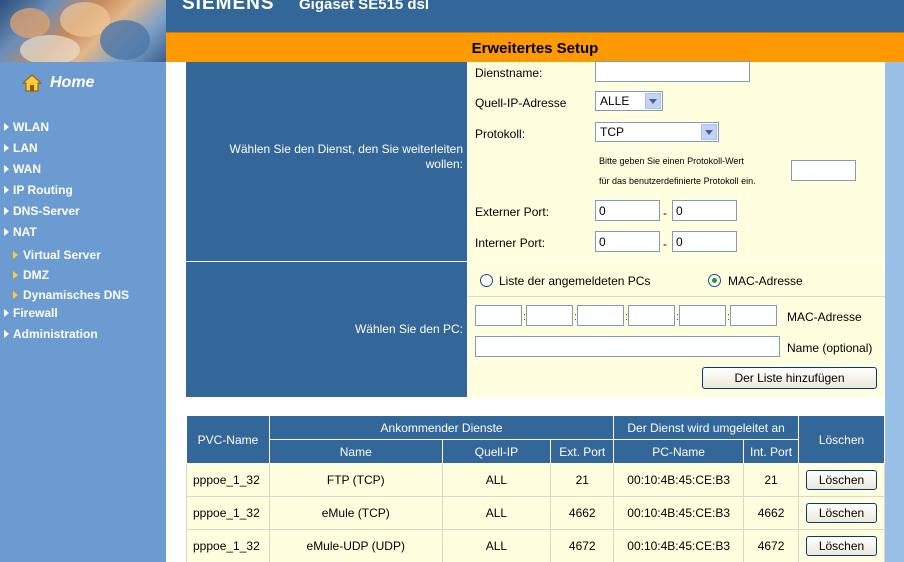 This screenshot has width=904, height=562. Describe the element at coordinates (672, 71) in the screenshot. I see `service-name-input` at that location.